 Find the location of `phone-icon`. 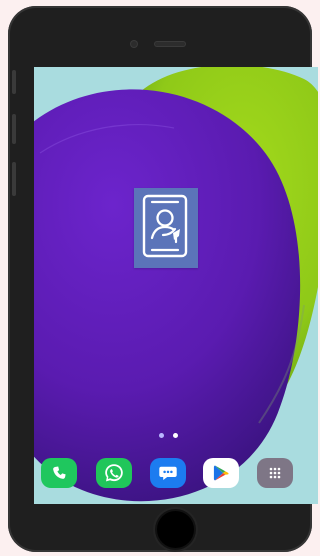

phone-icon is located at coordinates (59, 472).